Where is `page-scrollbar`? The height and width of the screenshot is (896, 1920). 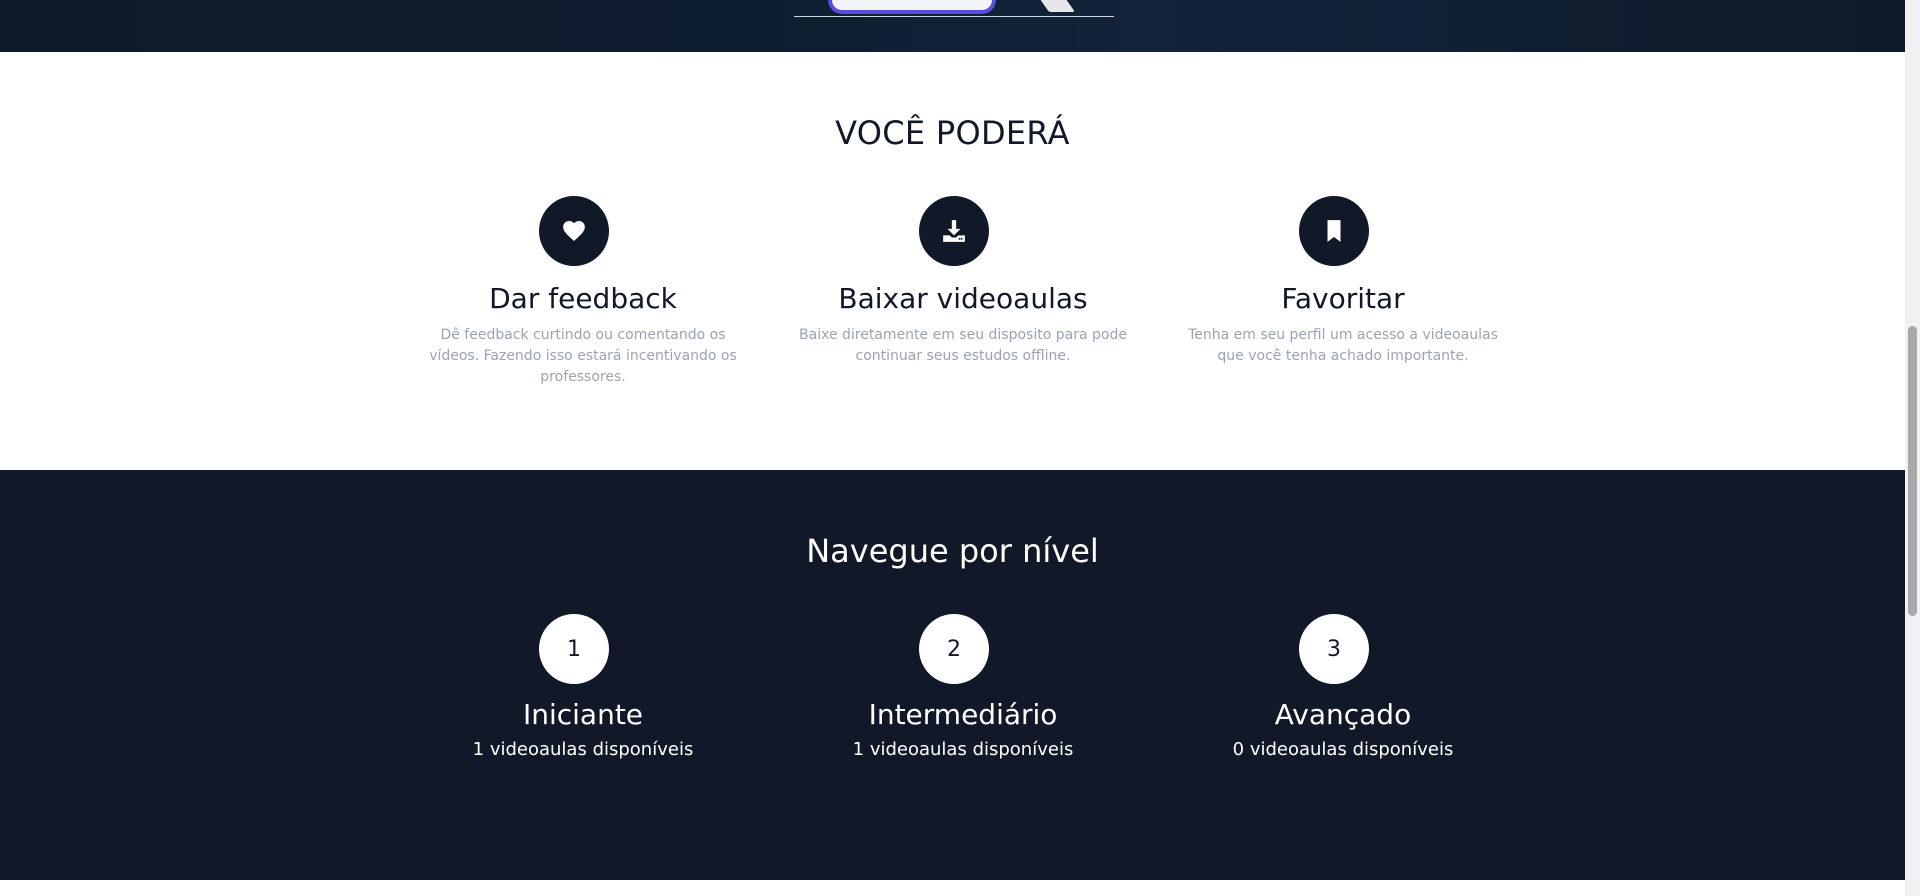 page-scrollbar is located at coordinates (1912, 448).